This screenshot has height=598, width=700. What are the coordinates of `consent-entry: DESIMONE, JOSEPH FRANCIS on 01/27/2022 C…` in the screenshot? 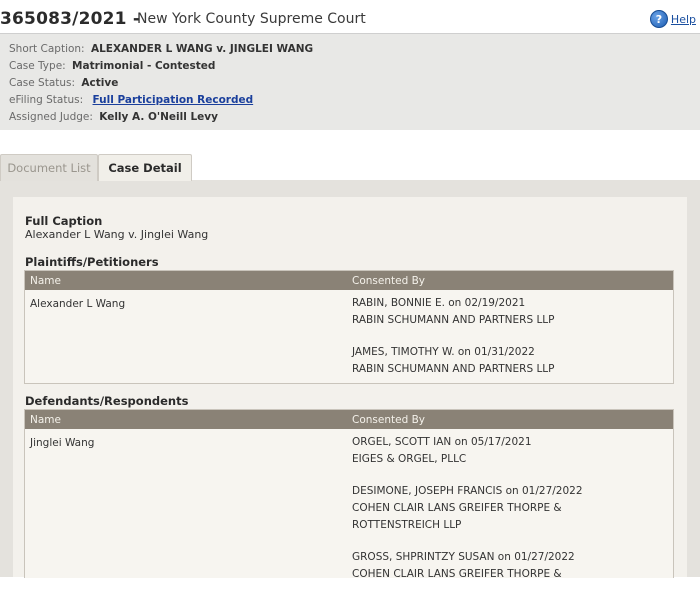 It's located at (467, 508).